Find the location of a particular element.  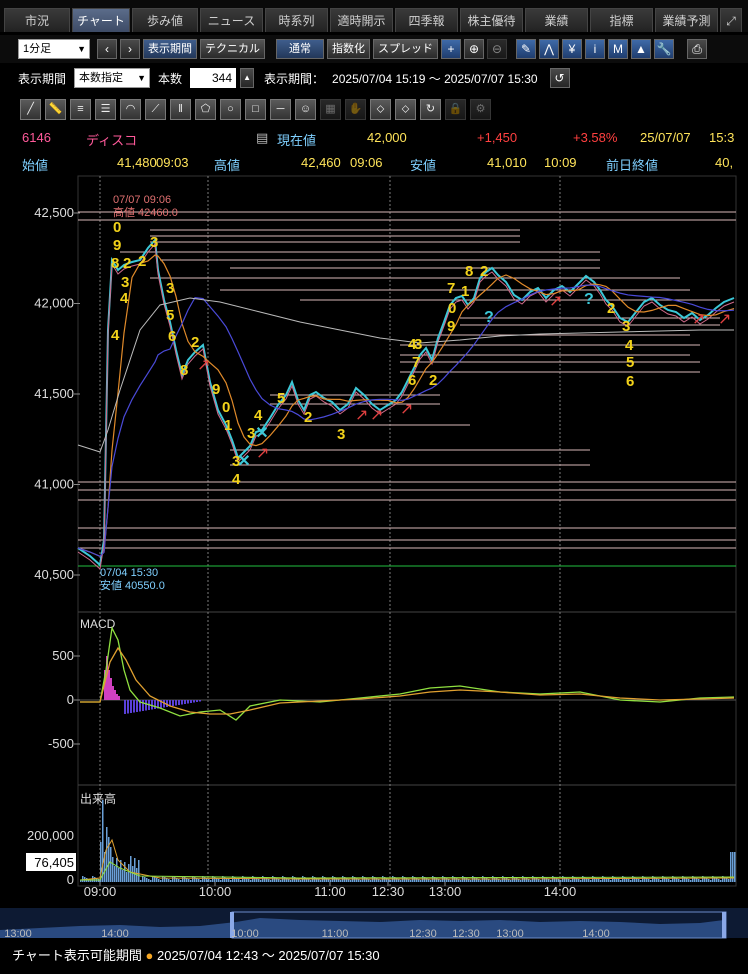

time-tick-label: 10:00 is located at coordinates (215, 891).